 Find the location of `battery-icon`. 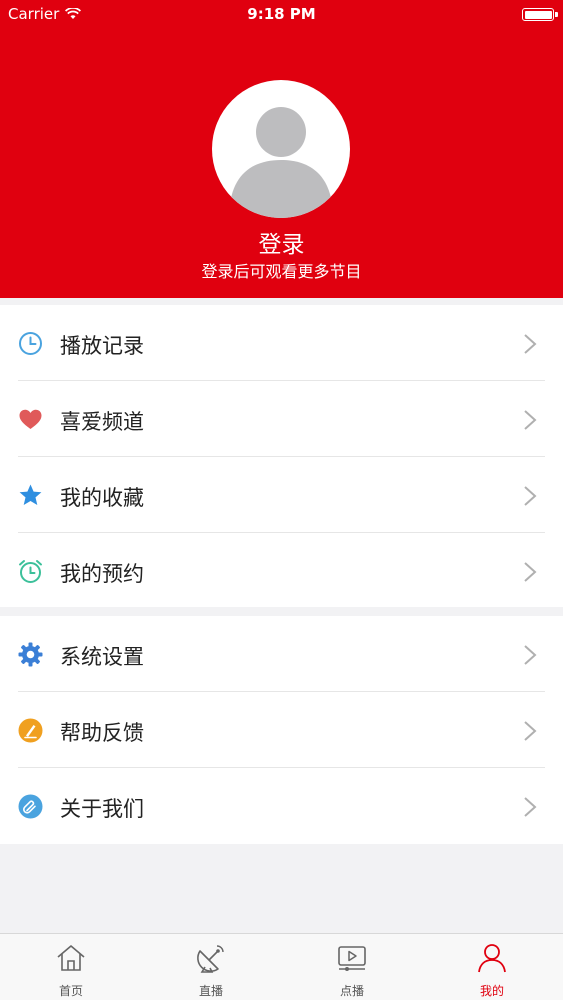

battery-icon is located at coordinates (540, 14).